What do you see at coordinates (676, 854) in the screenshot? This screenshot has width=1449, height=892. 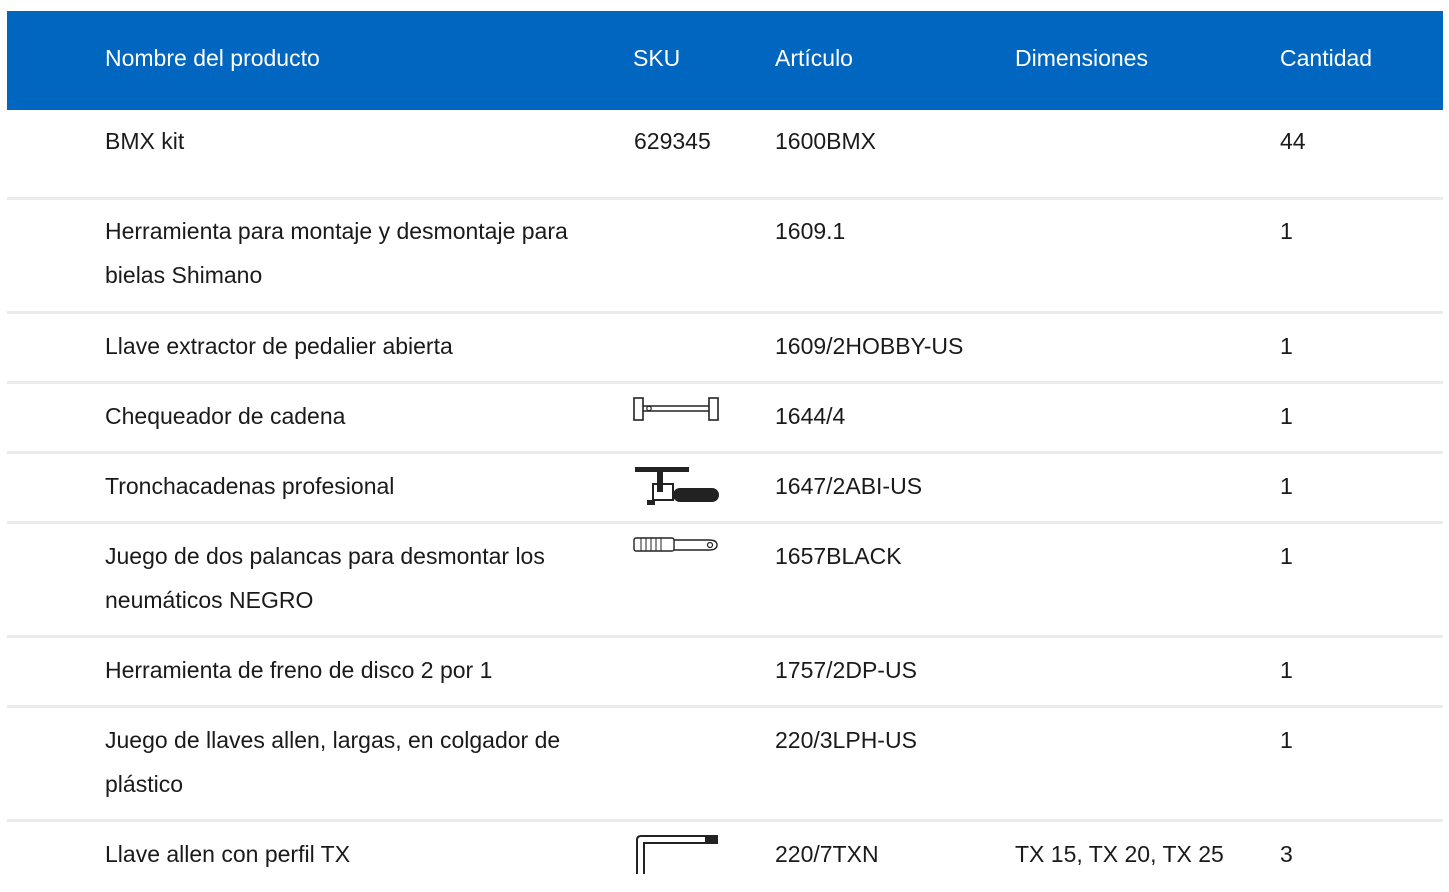 I see `allen-key-icon` at bounding box center [676, 854].